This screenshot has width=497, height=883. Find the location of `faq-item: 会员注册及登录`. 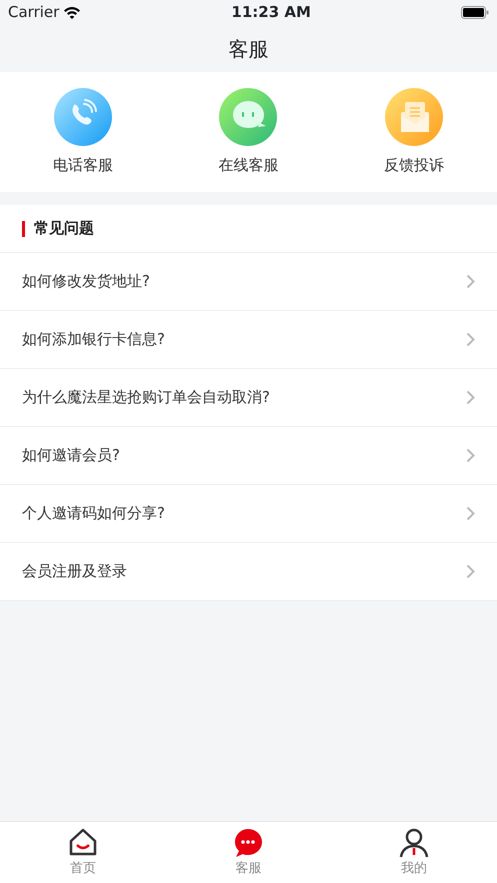

faq-item: 会员注册及登录 is located at coordinates (248, 572).